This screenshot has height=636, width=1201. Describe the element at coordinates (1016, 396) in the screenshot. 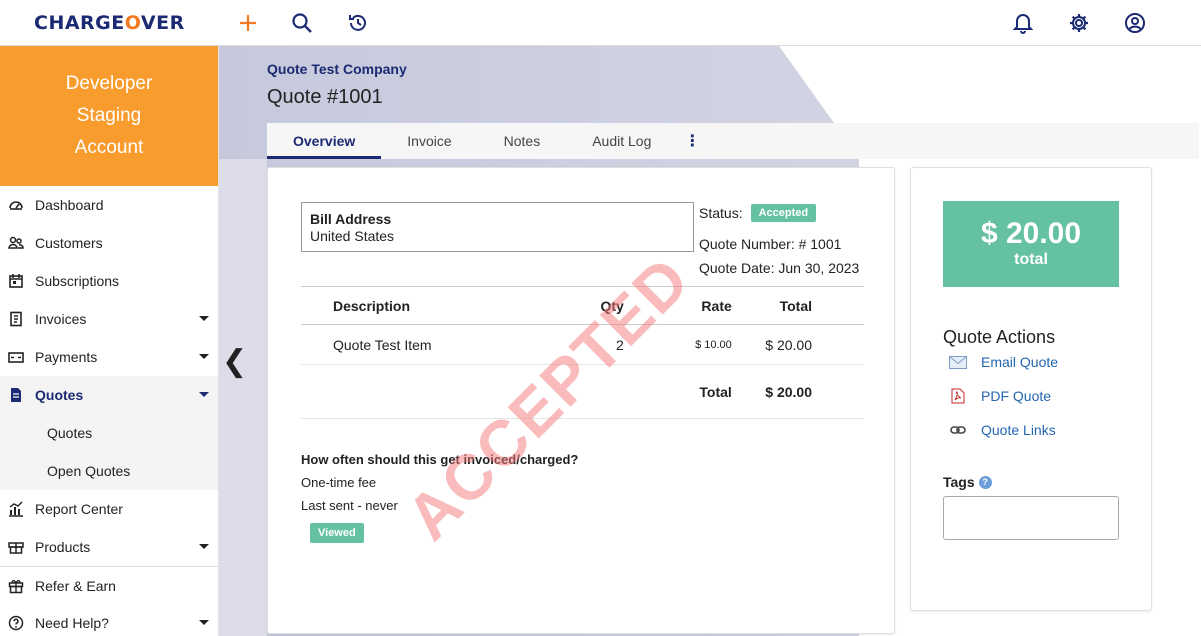

I see `action-label: PDF Quote` at that location.